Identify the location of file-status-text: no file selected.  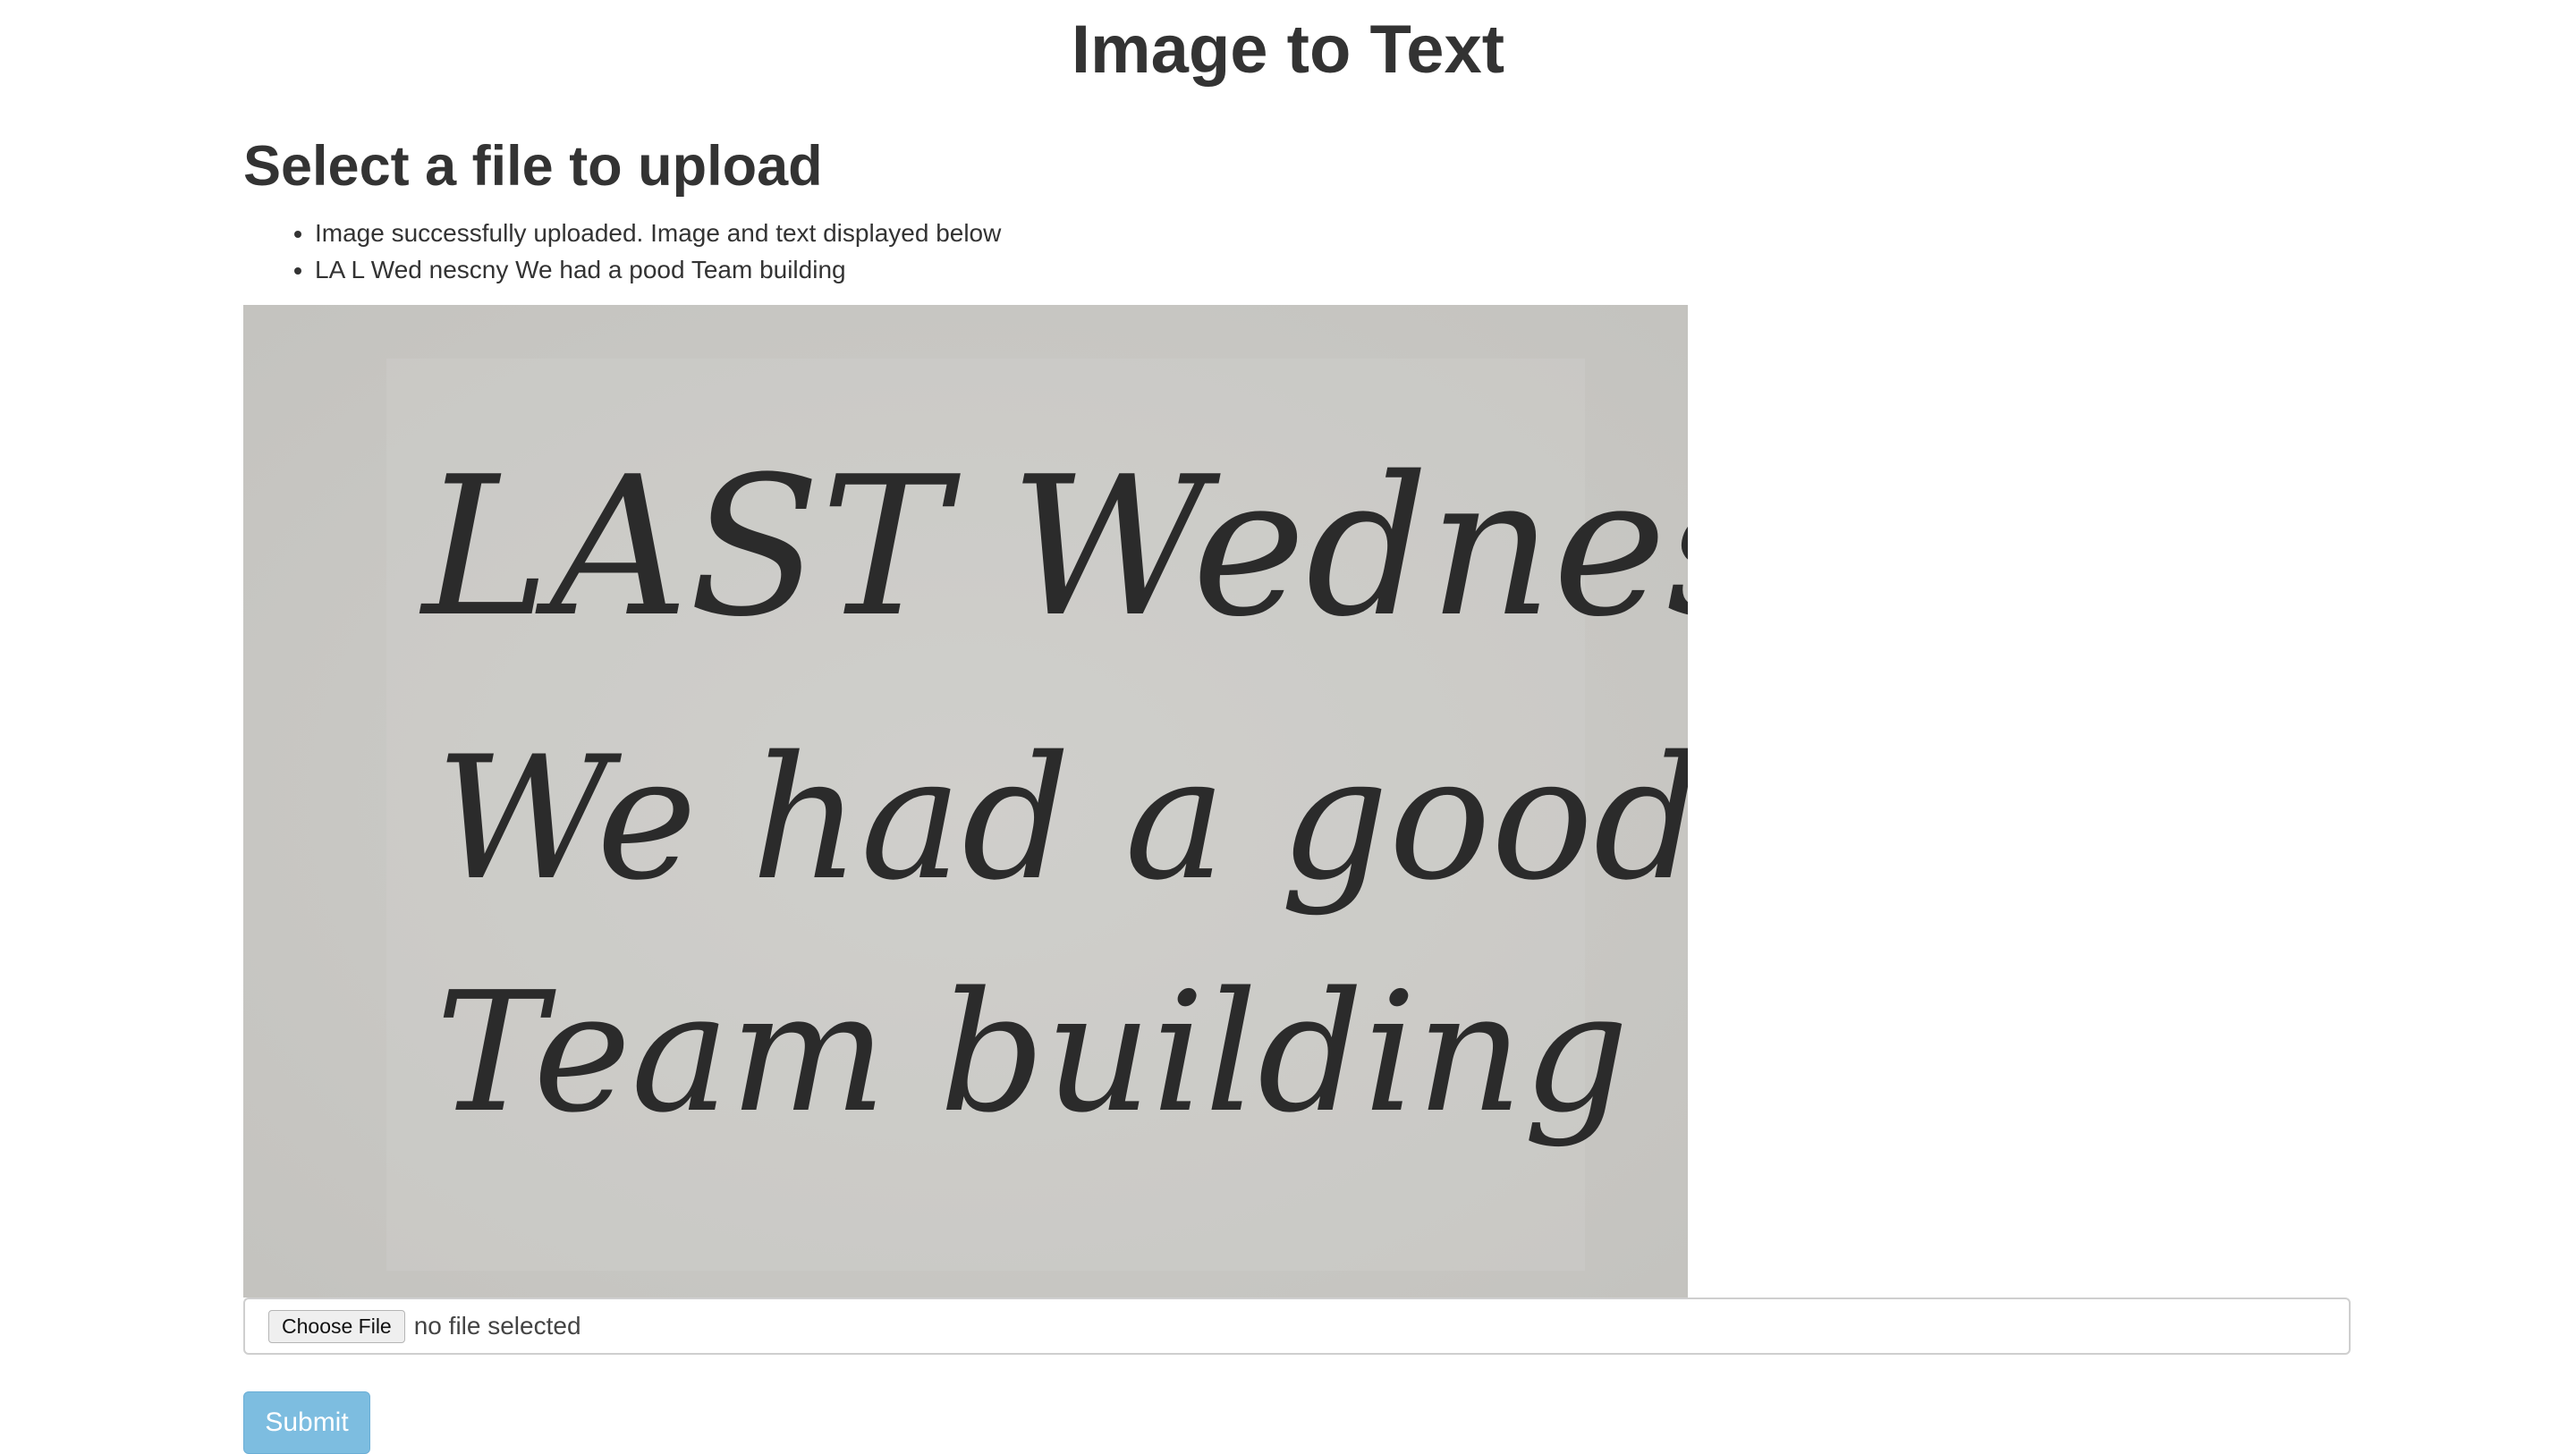
(497, 1326).